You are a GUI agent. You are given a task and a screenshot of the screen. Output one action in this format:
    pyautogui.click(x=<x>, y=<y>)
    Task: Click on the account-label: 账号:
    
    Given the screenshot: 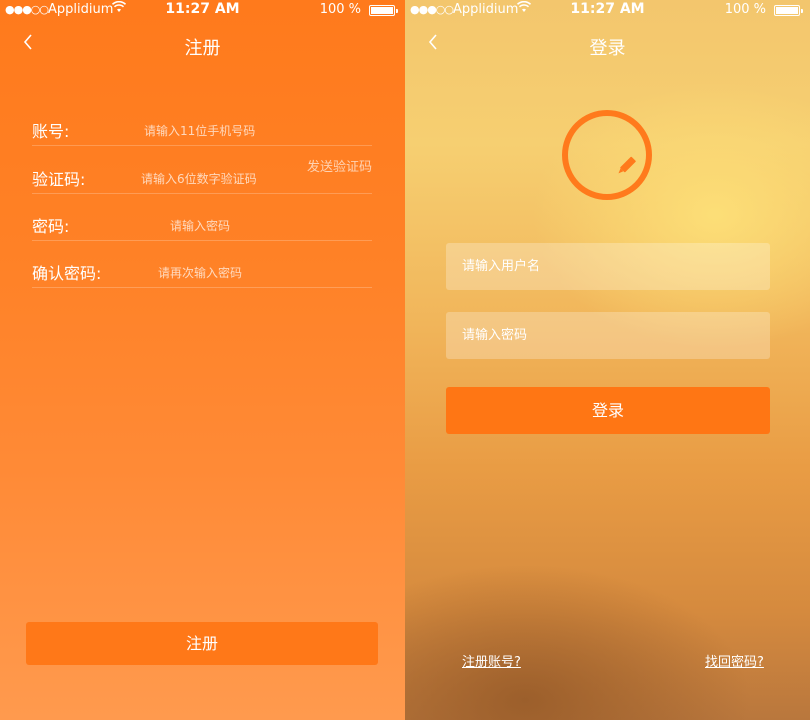 What is the action you would take?
    pyautogui.click(x=51, y=131)
    